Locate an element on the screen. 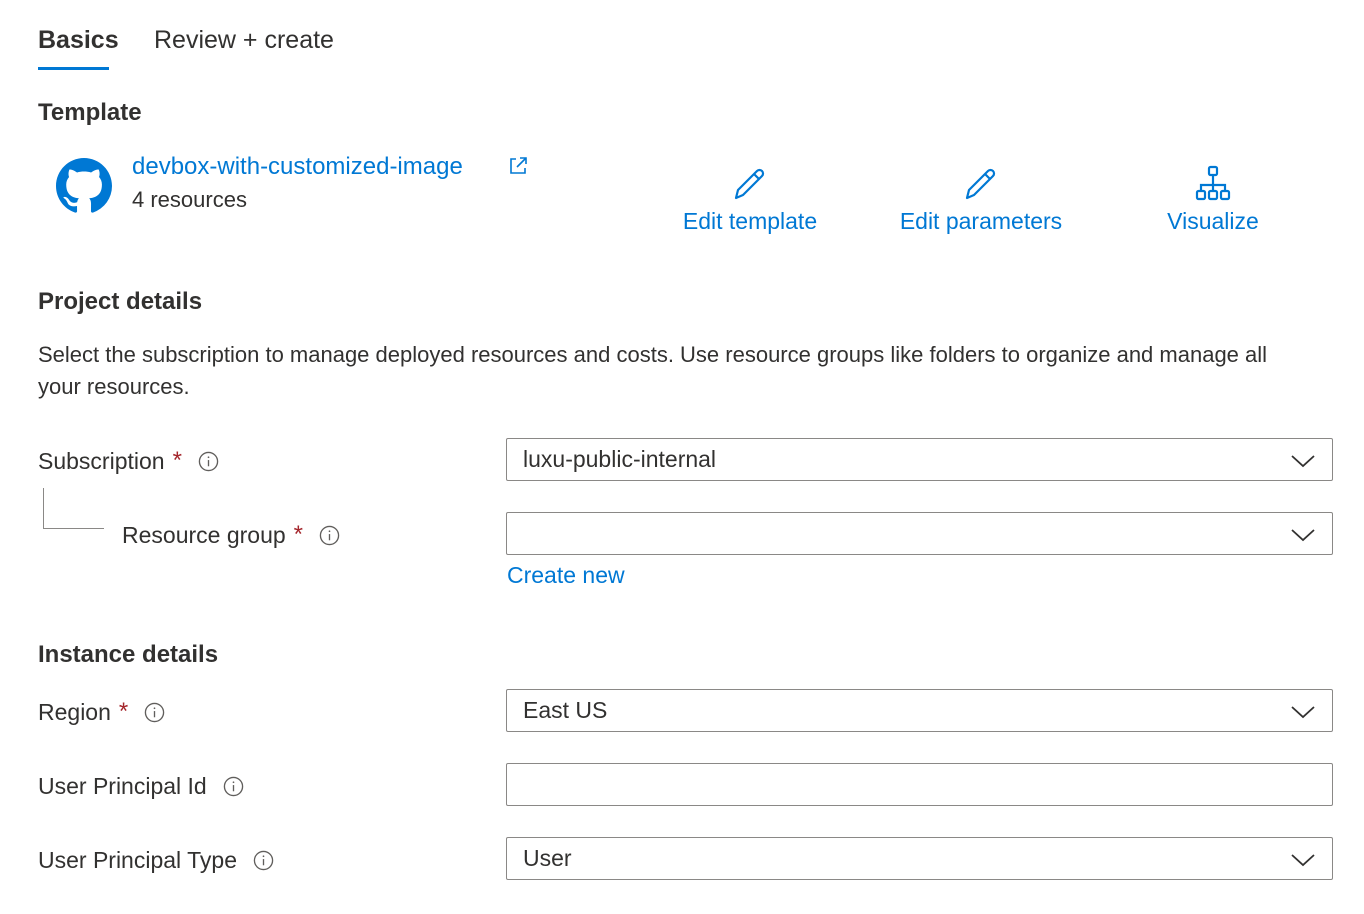 This screenshot has width=1364, height=914. region-value: East US is located at coordinates (565, 710).